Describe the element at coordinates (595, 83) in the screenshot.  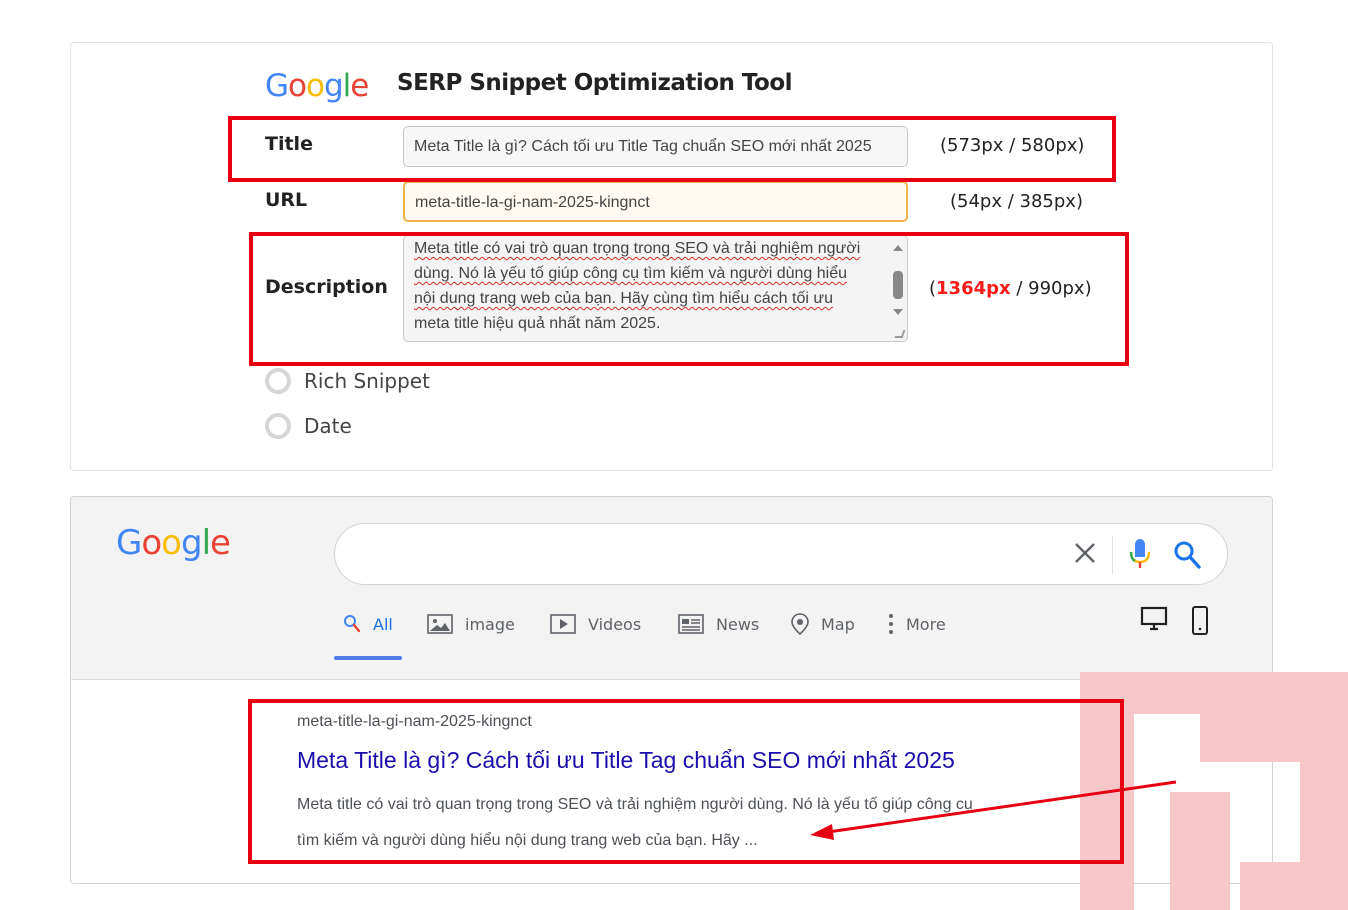
I see `tool-title: SERP Snippet Optimization Tool` at that location.